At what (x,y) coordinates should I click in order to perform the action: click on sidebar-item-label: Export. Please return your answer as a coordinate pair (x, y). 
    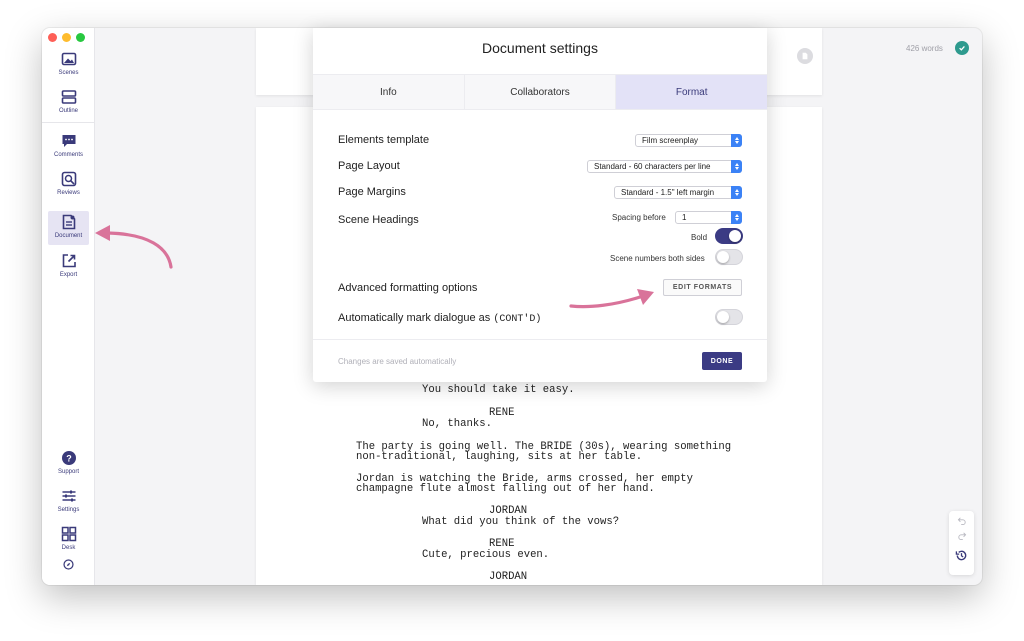
    Looking at the image, I should click on (68, 275).